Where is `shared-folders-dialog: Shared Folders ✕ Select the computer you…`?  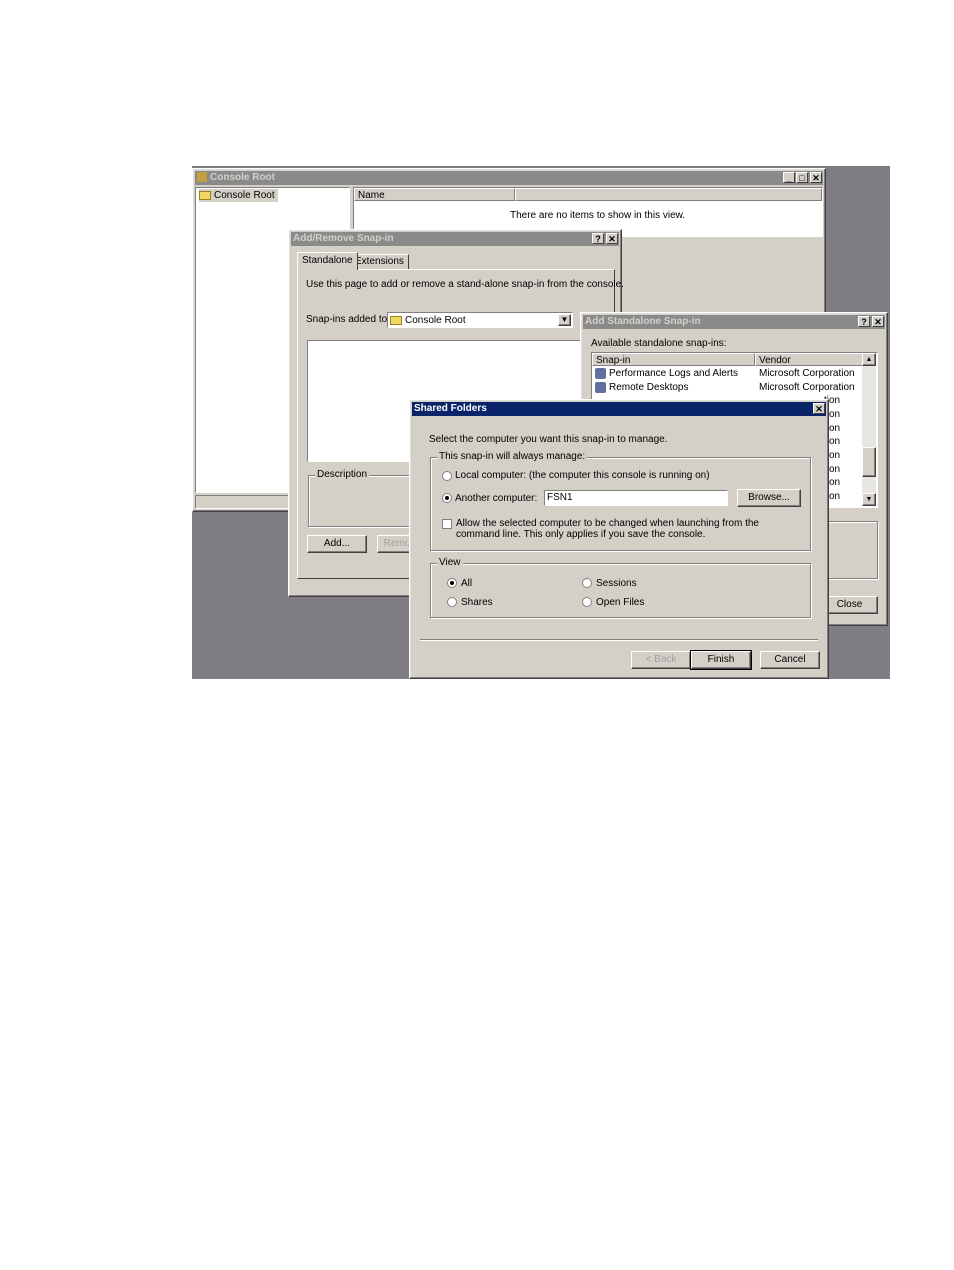 shared-folders-dialog: Shared Folders ✕ Select the computer you… is located at coordinates (619, 539).